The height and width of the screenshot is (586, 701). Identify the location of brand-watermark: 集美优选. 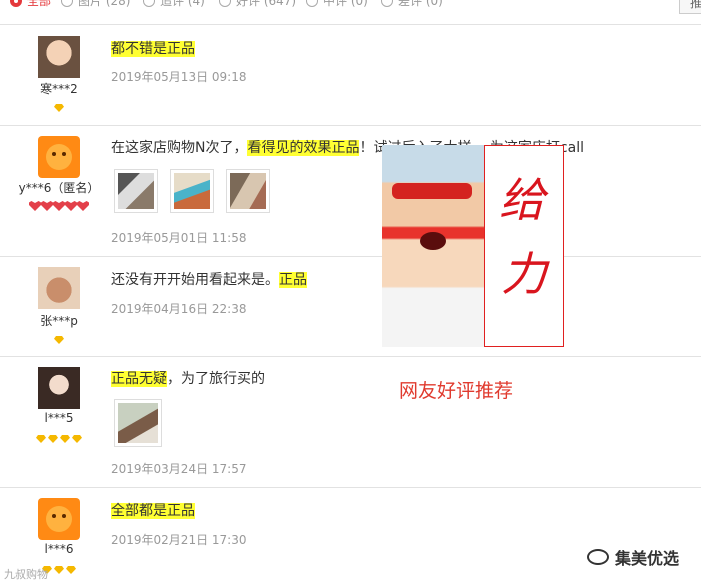
(632, 557).